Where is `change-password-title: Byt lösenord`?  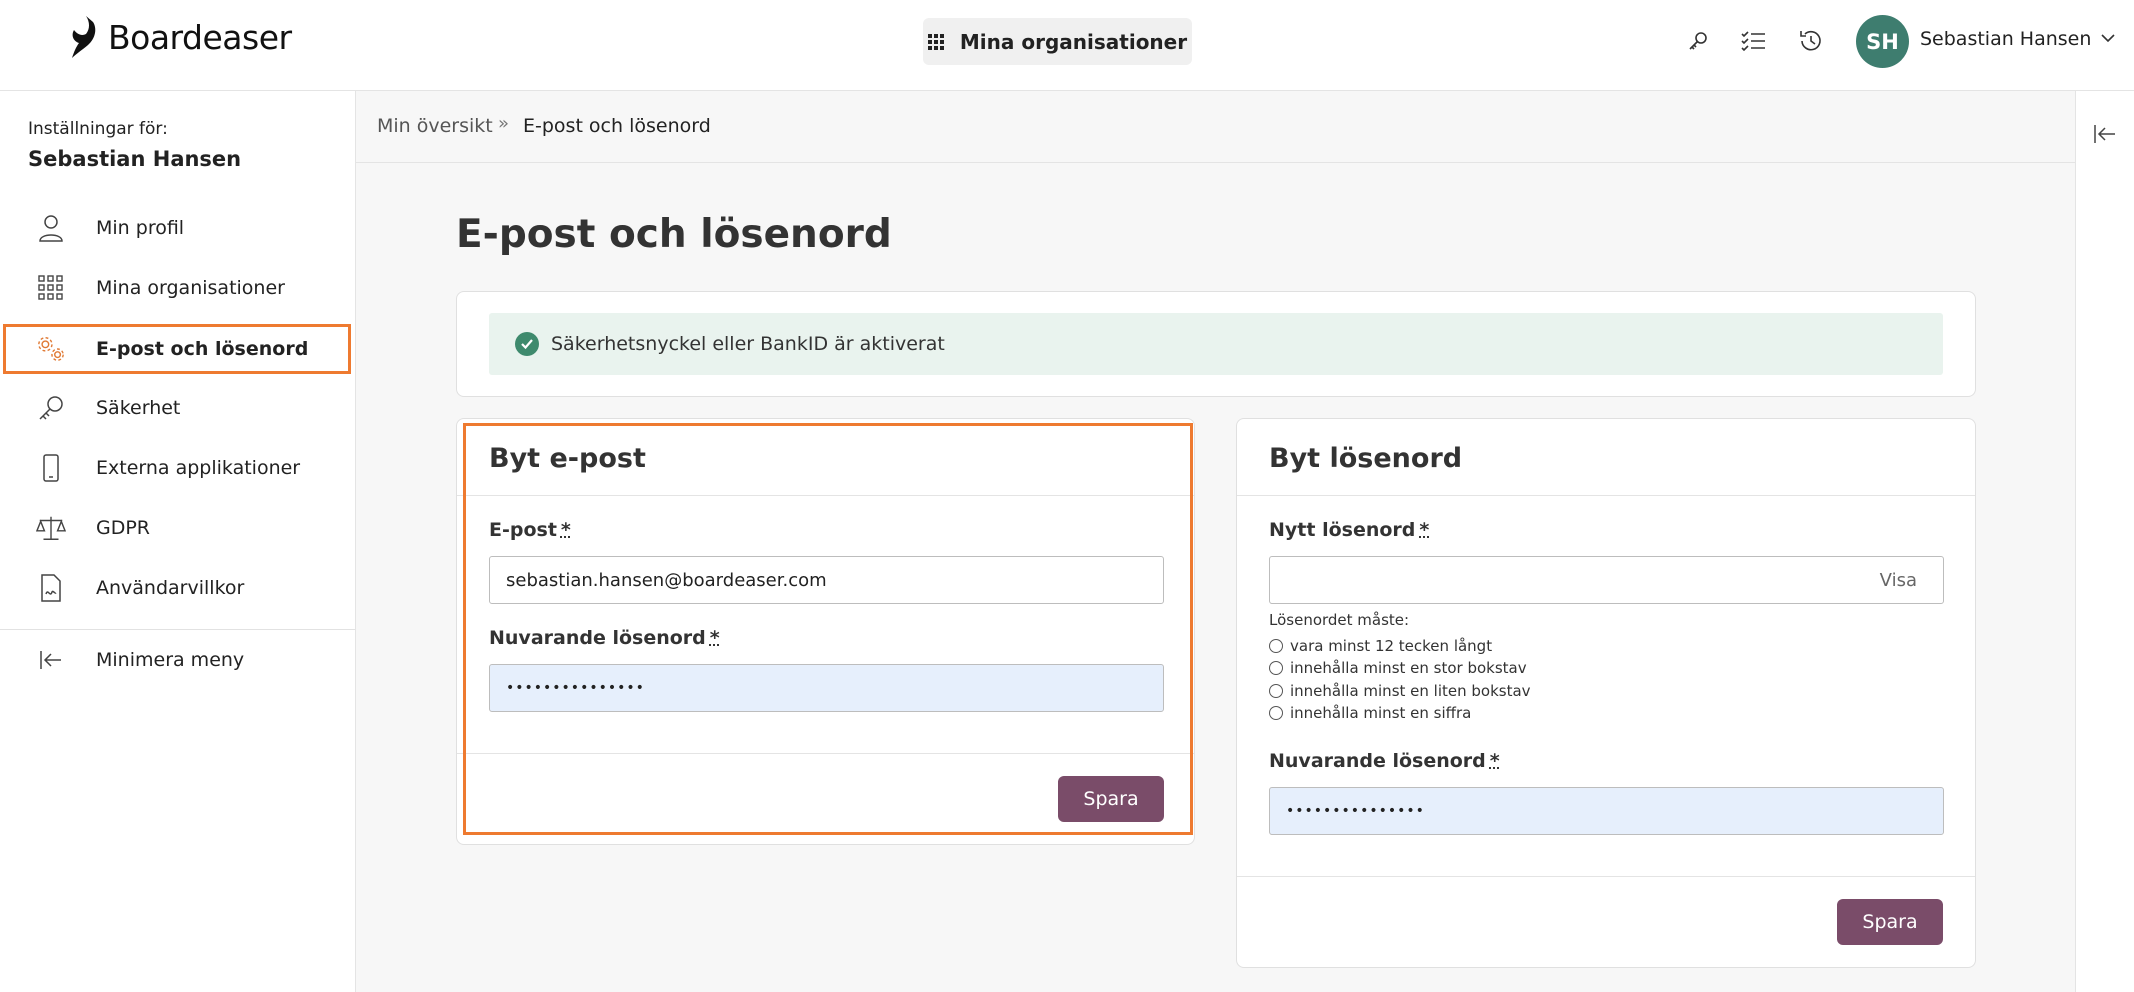 change-password-title: Byt lösenord is located at coordinates (1366, 458).